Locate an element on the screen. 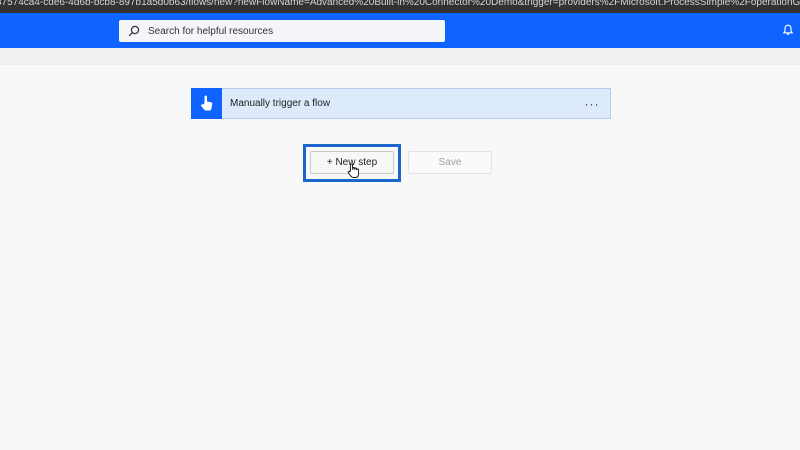  touch-hand-icon is located at coordinates (206, 103).